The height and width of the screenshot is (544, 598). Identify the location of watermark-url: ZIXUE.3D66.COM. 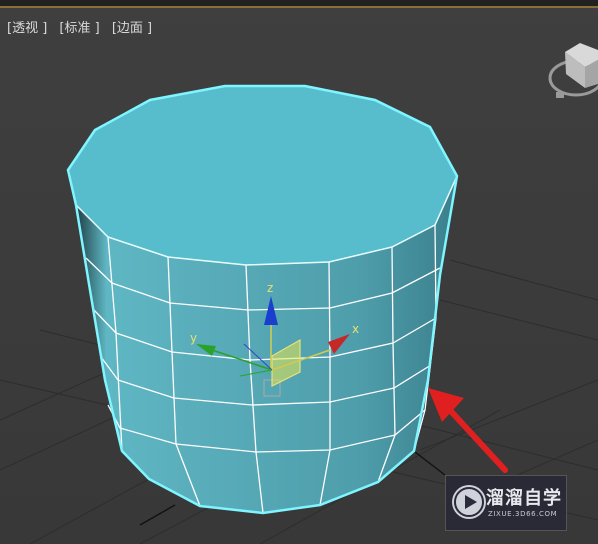
(523, 514).